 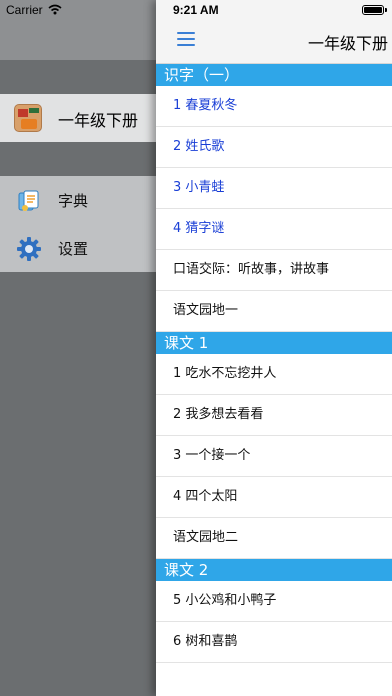 What do you see at coordinates (274, 570) in the screenshot?
I see `section-header: 课文 2` at bounding box center [274, 570].